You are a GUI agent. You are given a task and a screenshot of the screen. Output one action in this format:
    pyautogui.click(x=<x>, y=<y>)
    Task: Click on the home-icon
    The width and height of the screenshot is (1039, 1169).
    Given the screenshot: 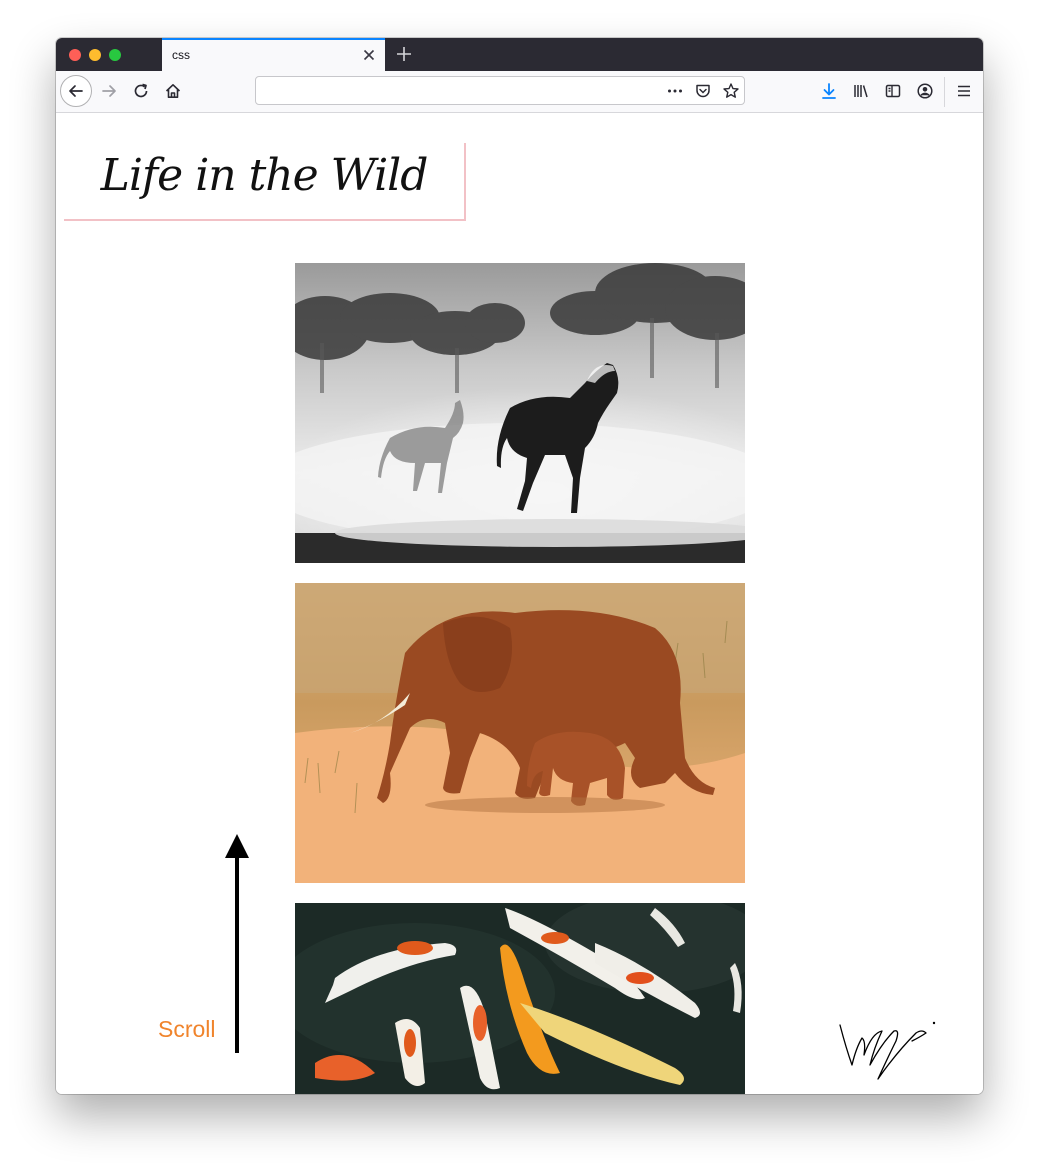 What is the action you would take?
    pyautogui.click(x=173, y=91)
    